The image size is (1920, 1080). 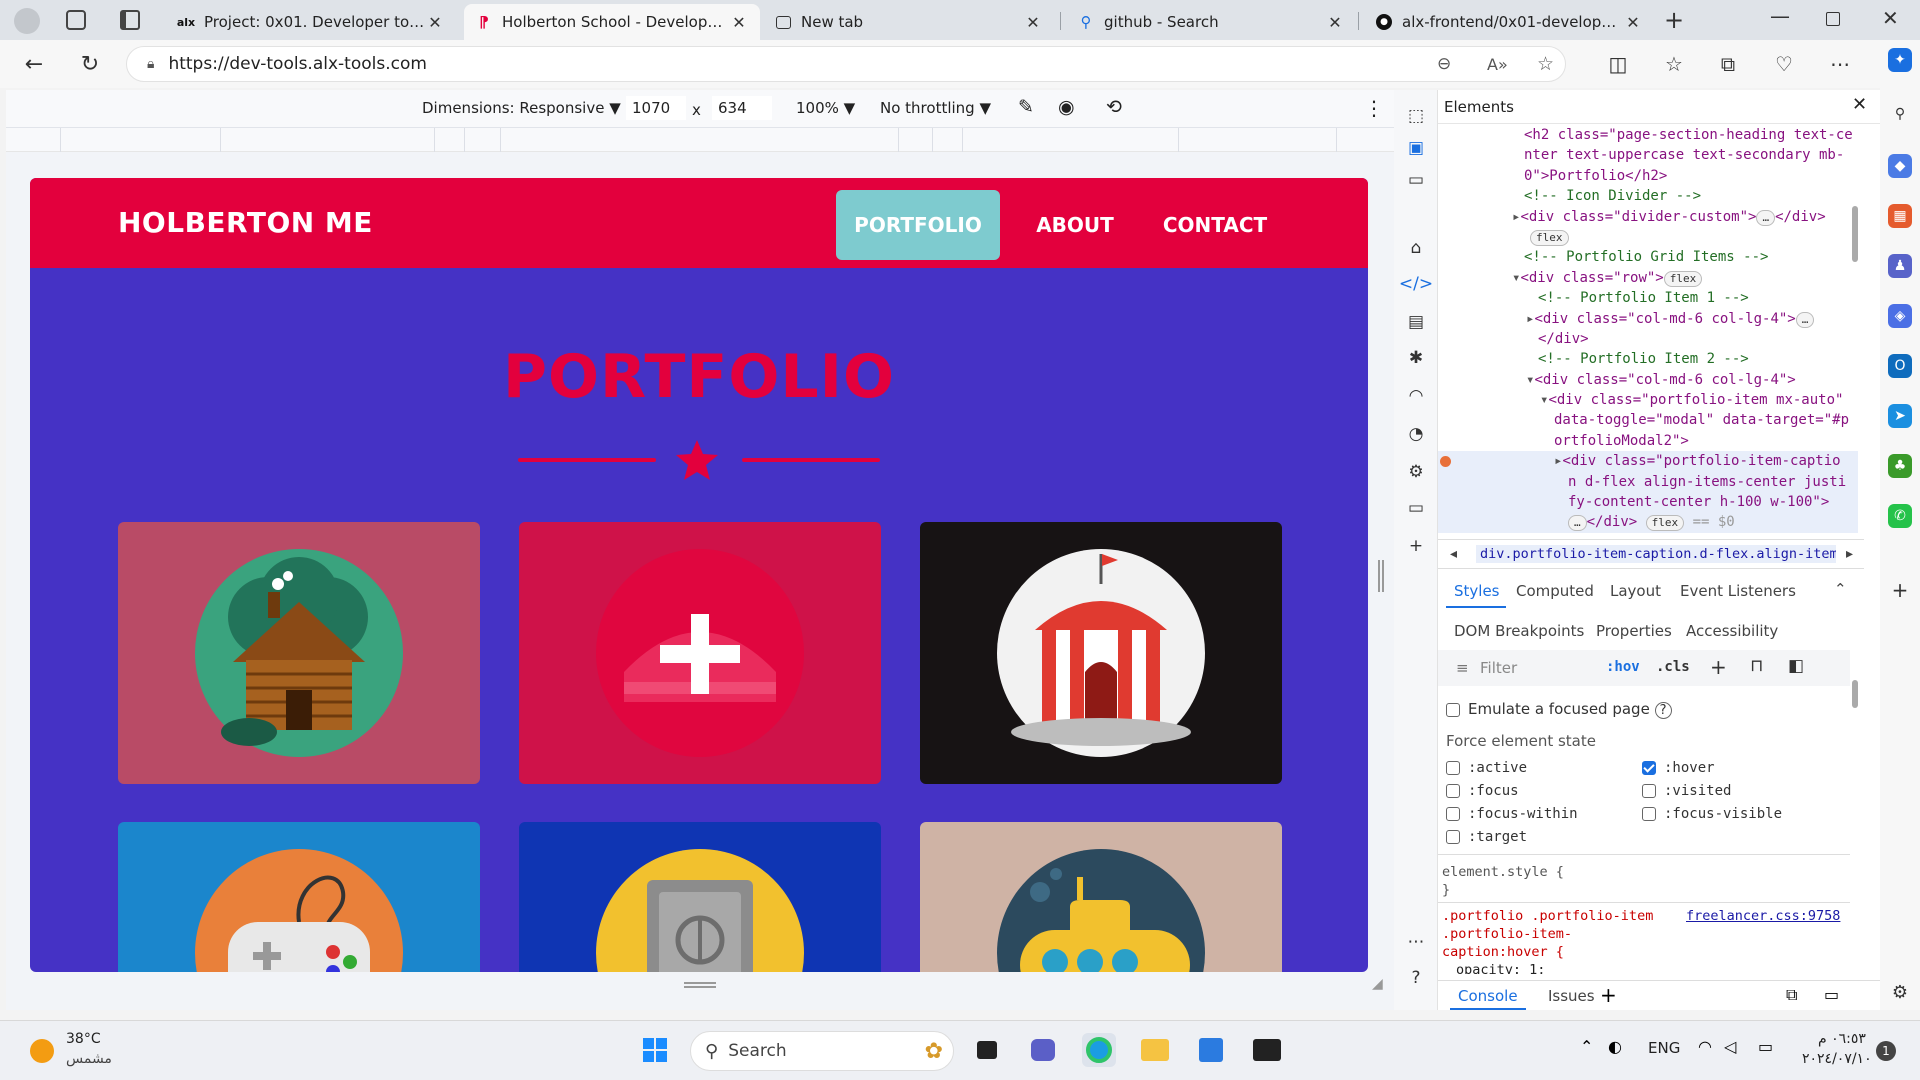 What do you see at coordinates (1066, 107) in the screenshot?
I see `vision-icon: ◉` at bounding box center [1066, 107].